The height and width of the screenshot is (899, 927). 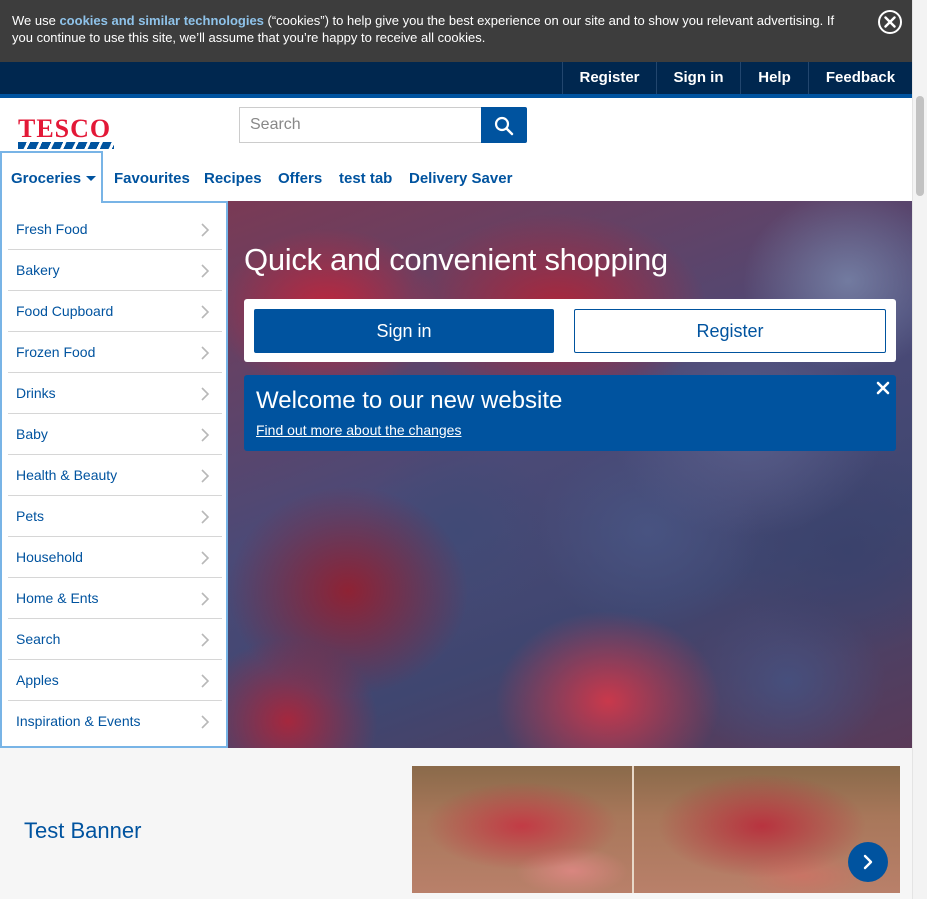 What do you see at coordinates (52, 229) in the screenshot?
I see `menu-item-label: Fresh Food` at bounding box center [52, 229].